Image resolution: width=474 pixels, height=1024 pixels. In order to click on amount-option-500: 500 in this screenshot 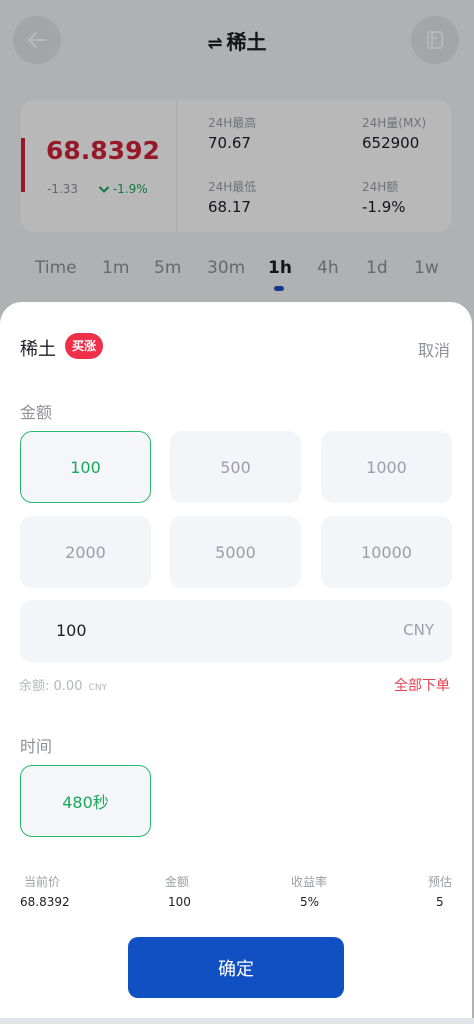, I will do `click(235, 467)`.